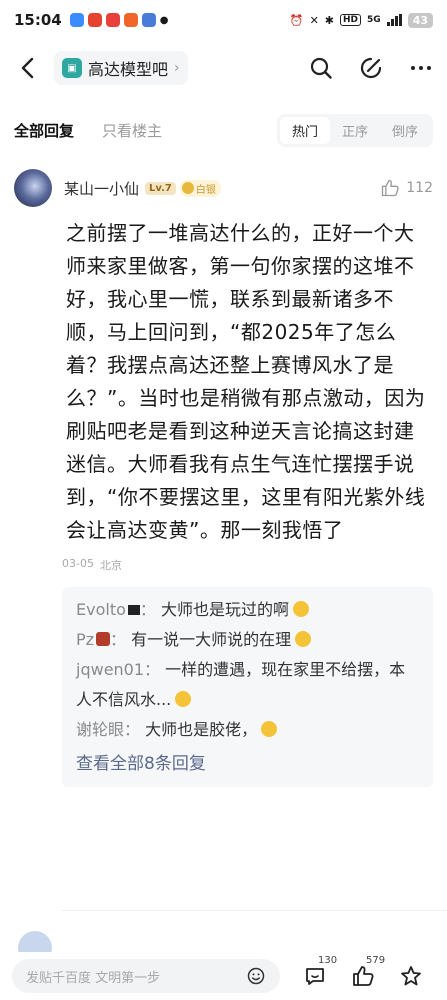 This screenshot has width=447, height=1000. What do you see at coordinates (374, 20) in the screenshot?
I see `network-label: 5G` at bounding box center [374, 20].